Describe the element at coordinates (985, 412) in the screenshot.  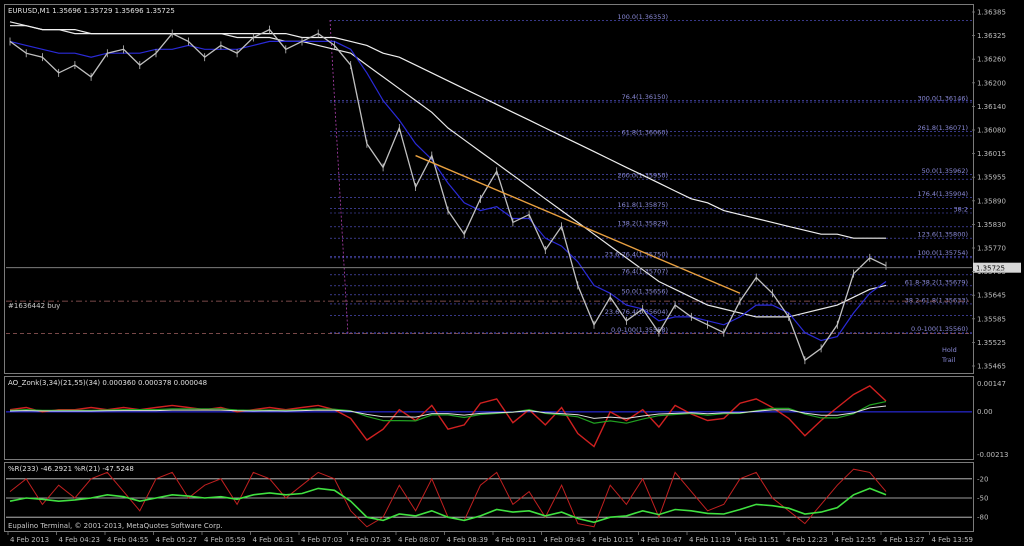
I see `ao-tick-label: 0.00` at that location.